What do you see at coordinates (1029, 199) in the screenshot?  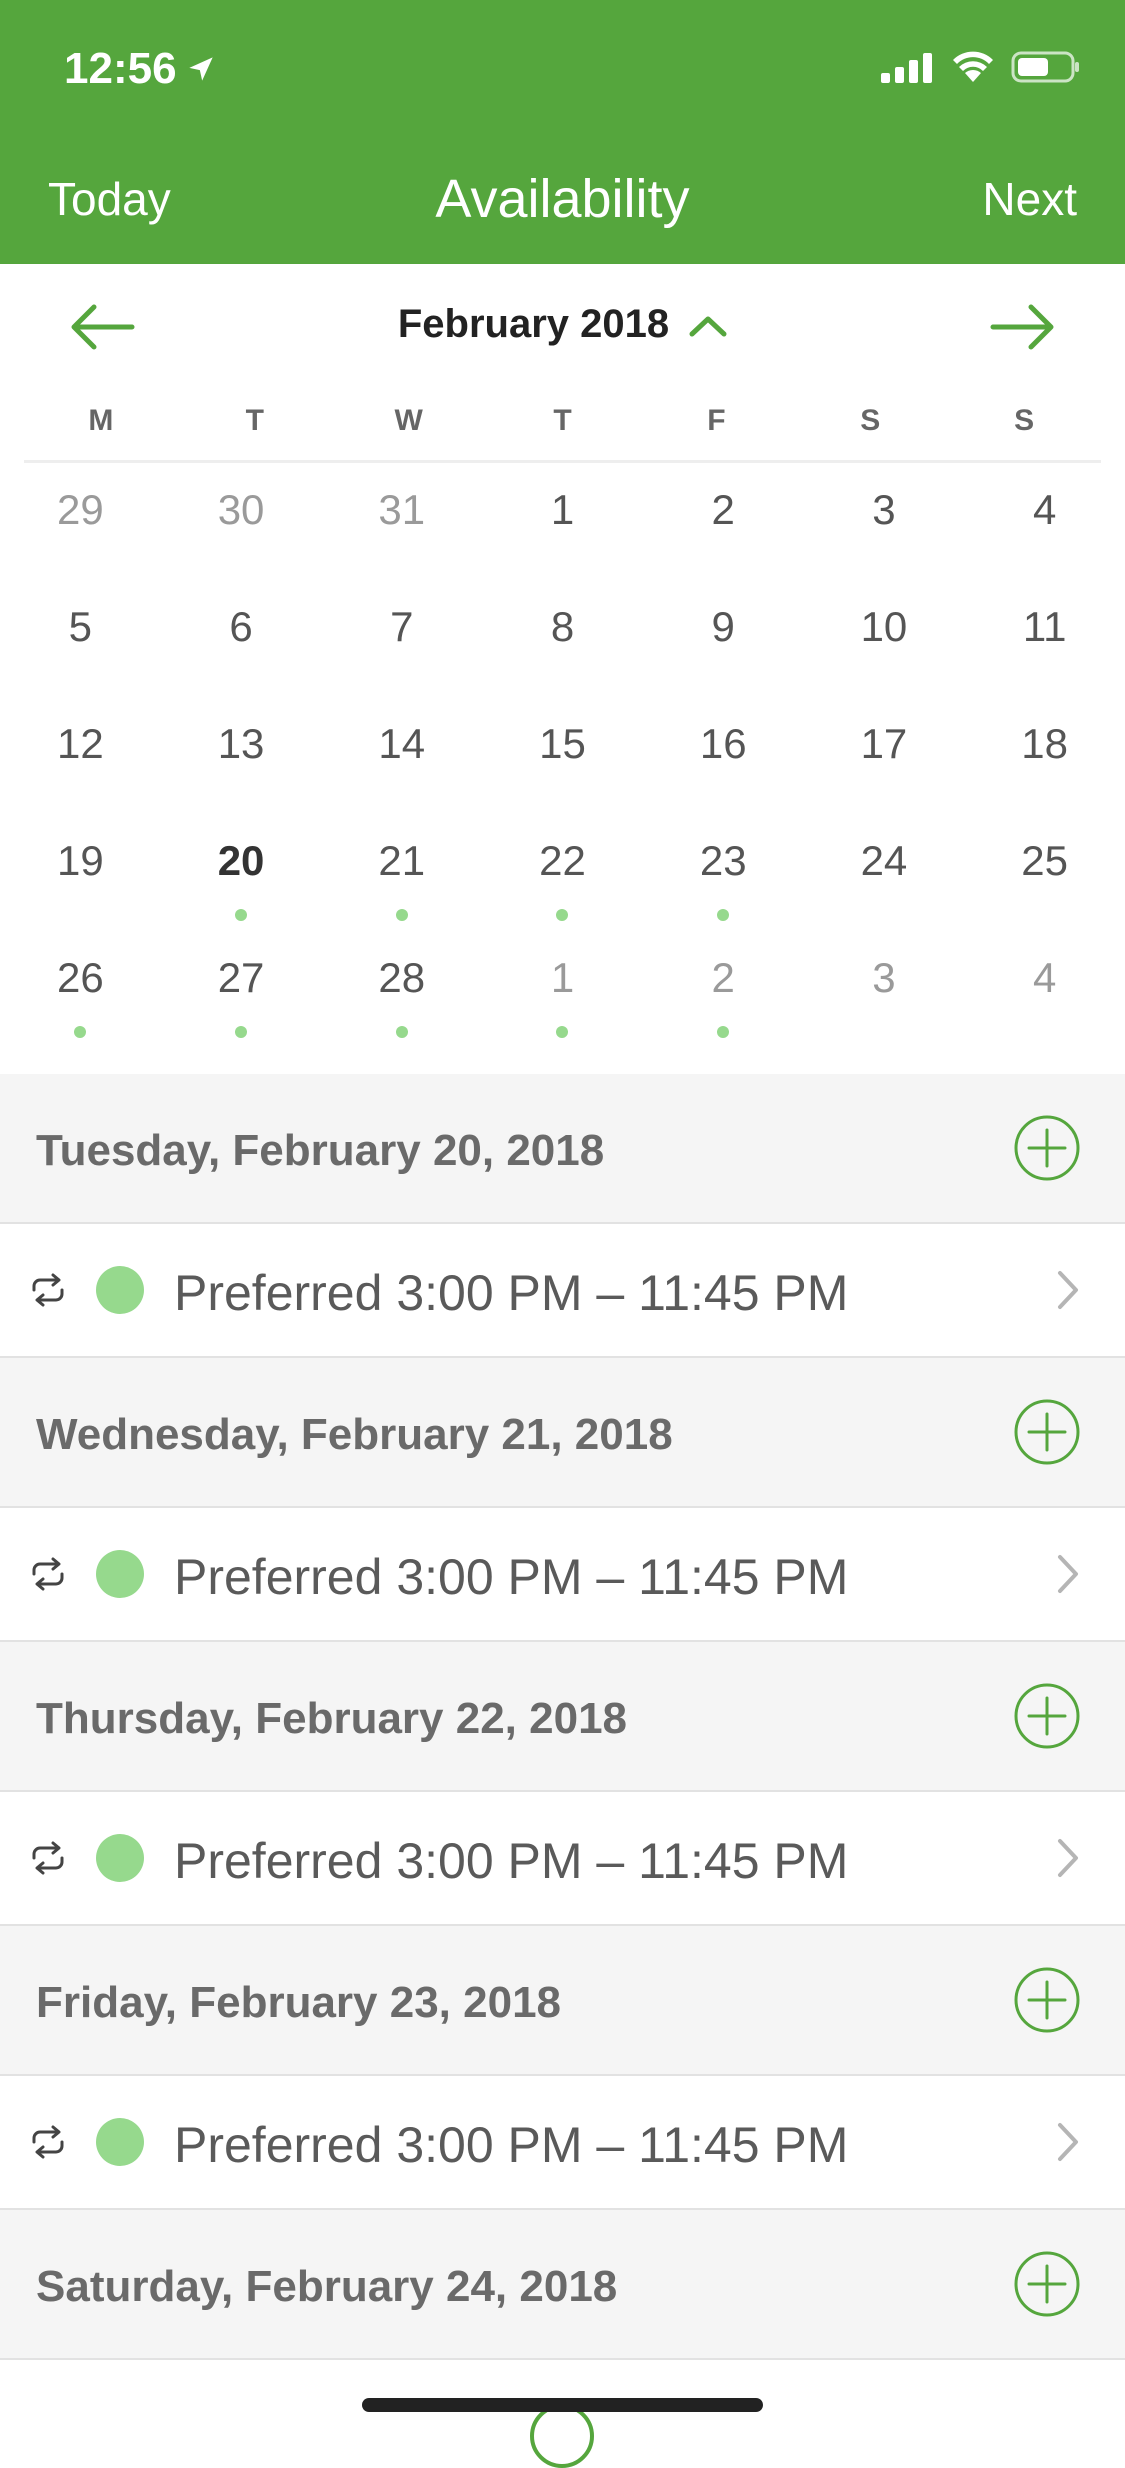 I see `next-button: Next` at bounding box center [1029, 199].